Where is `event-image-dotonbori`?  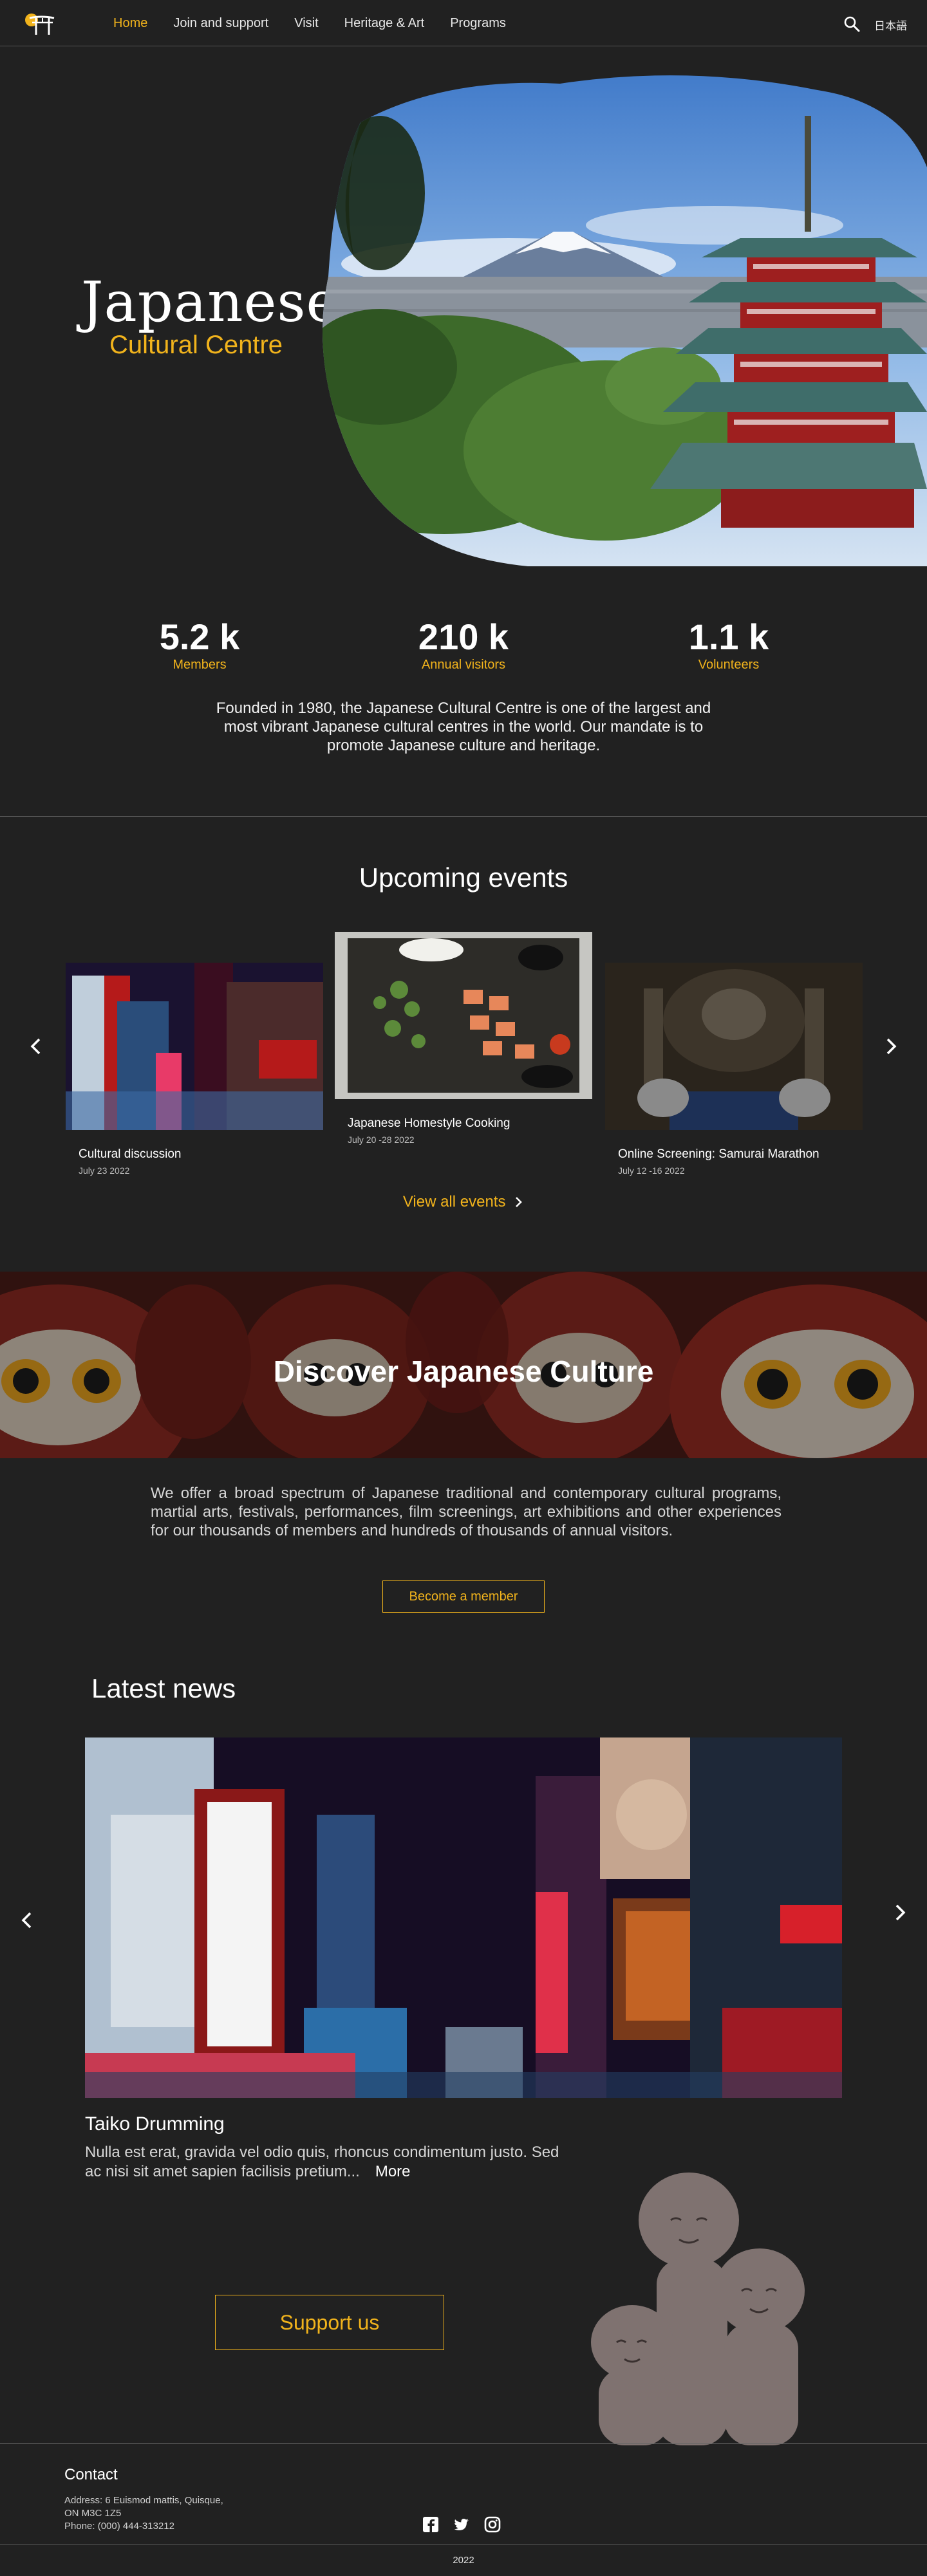
event-image-dotonbori is located at coordinates (194, 1046).